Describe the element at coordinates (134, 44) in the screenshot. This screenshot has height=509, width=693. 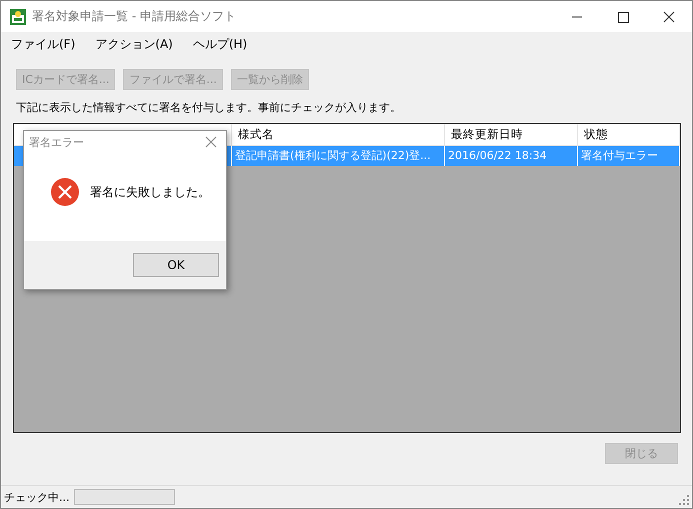
I see `menu-item: アクション(A)` at that location.